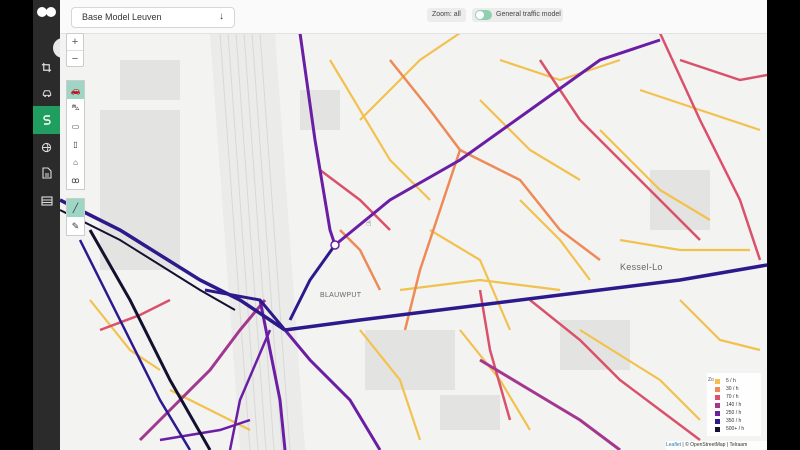  I want to click on legend-item: 70 / h, so click(727, 397).